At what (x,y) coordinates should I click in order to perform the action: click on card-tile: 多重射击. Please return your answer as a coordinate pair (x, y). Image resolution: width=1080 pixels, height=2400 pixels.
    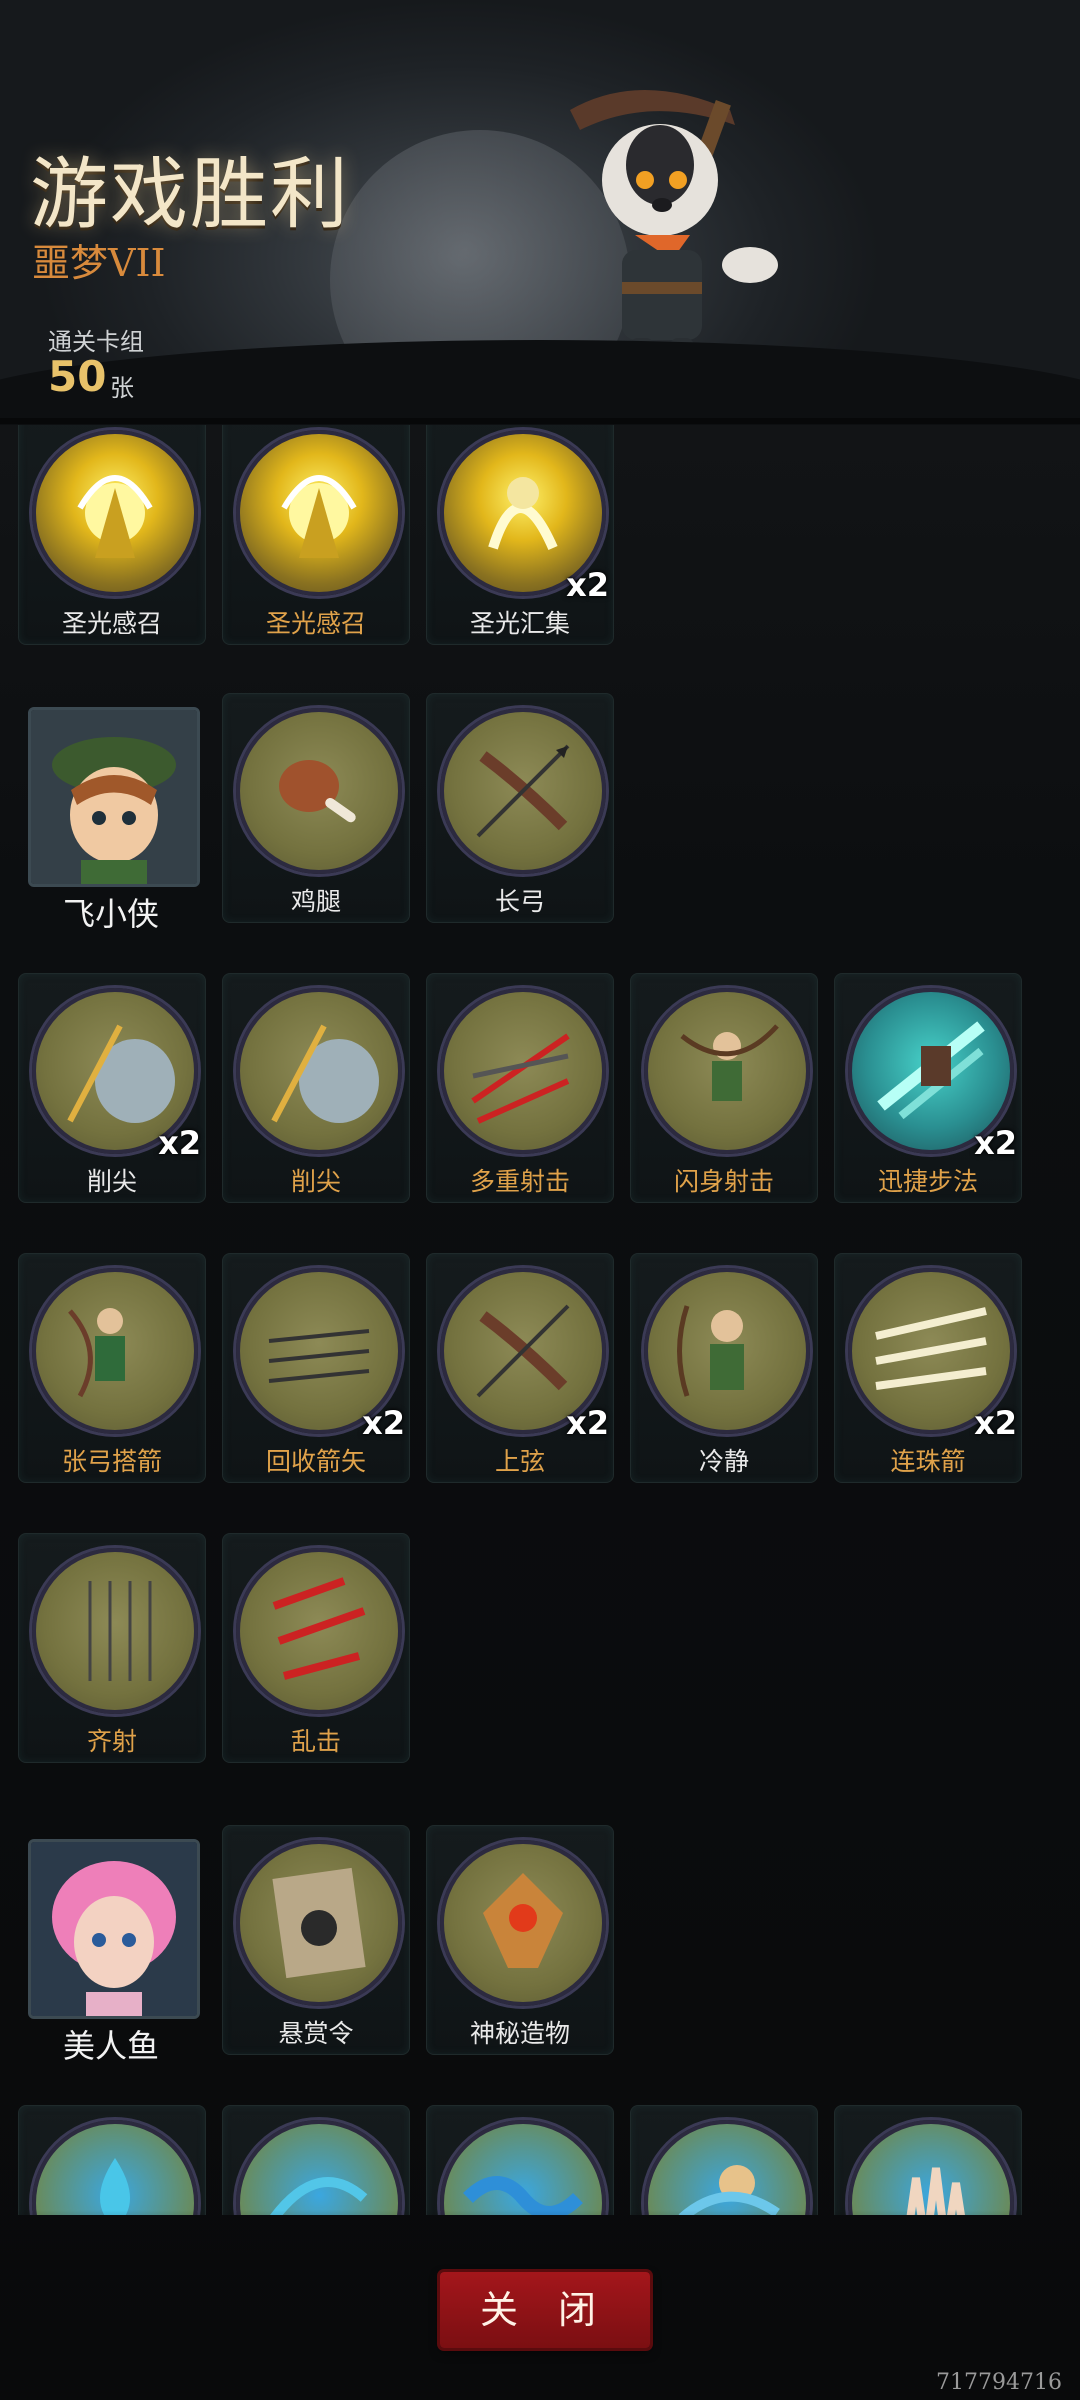
    Looking at the image, I should click on (520, 1088).